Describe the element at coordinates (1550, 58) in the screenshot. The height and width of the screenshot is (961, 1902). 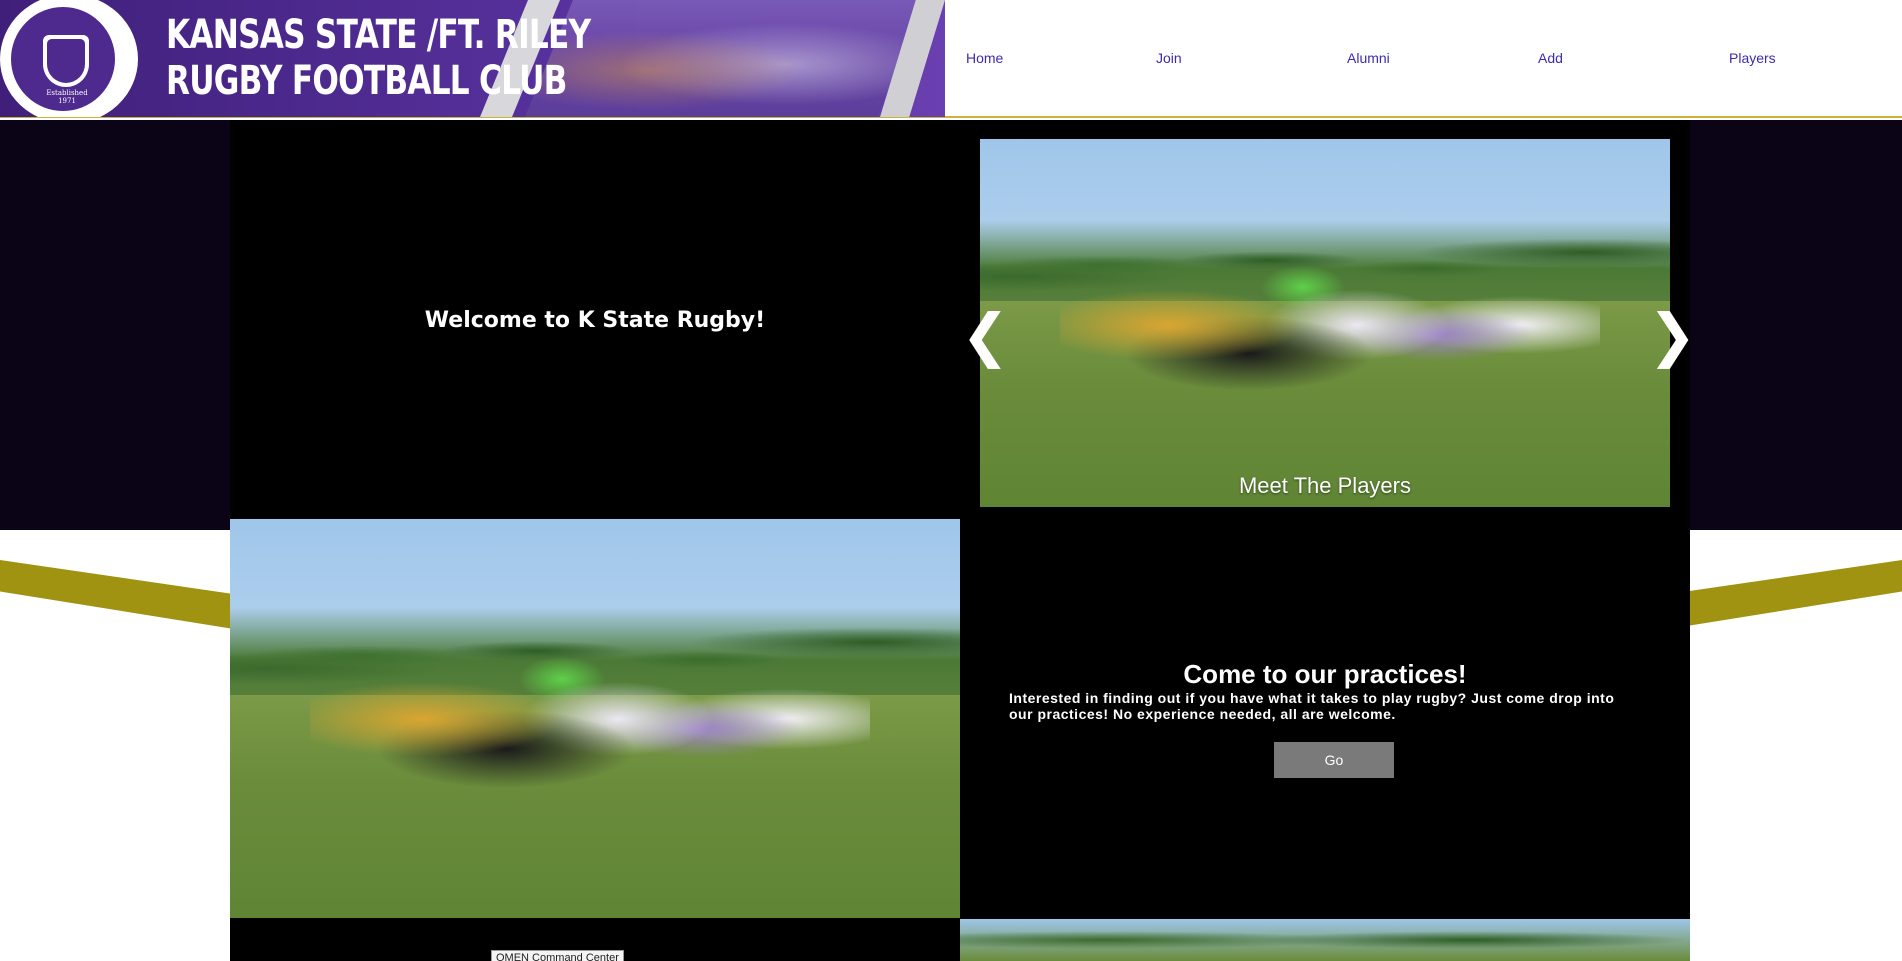
I see `nav-add: Add` at that location.